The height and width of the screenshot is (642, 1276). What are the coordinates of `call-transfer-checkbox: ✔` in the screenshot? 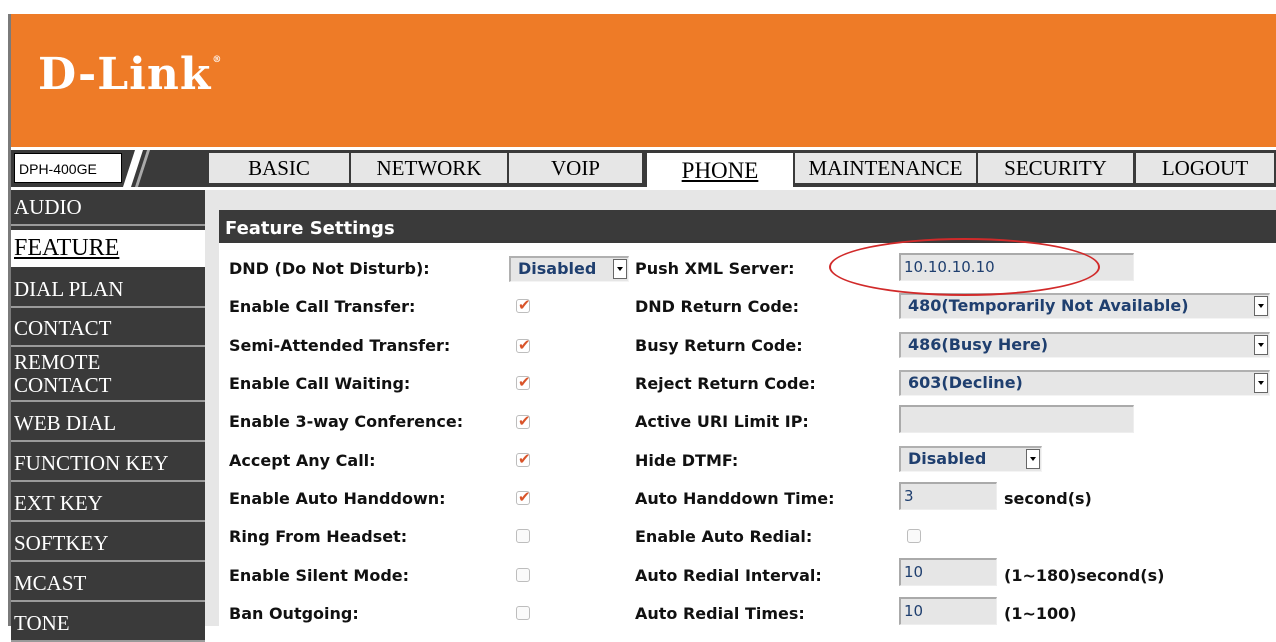 It's located at (523, 305).